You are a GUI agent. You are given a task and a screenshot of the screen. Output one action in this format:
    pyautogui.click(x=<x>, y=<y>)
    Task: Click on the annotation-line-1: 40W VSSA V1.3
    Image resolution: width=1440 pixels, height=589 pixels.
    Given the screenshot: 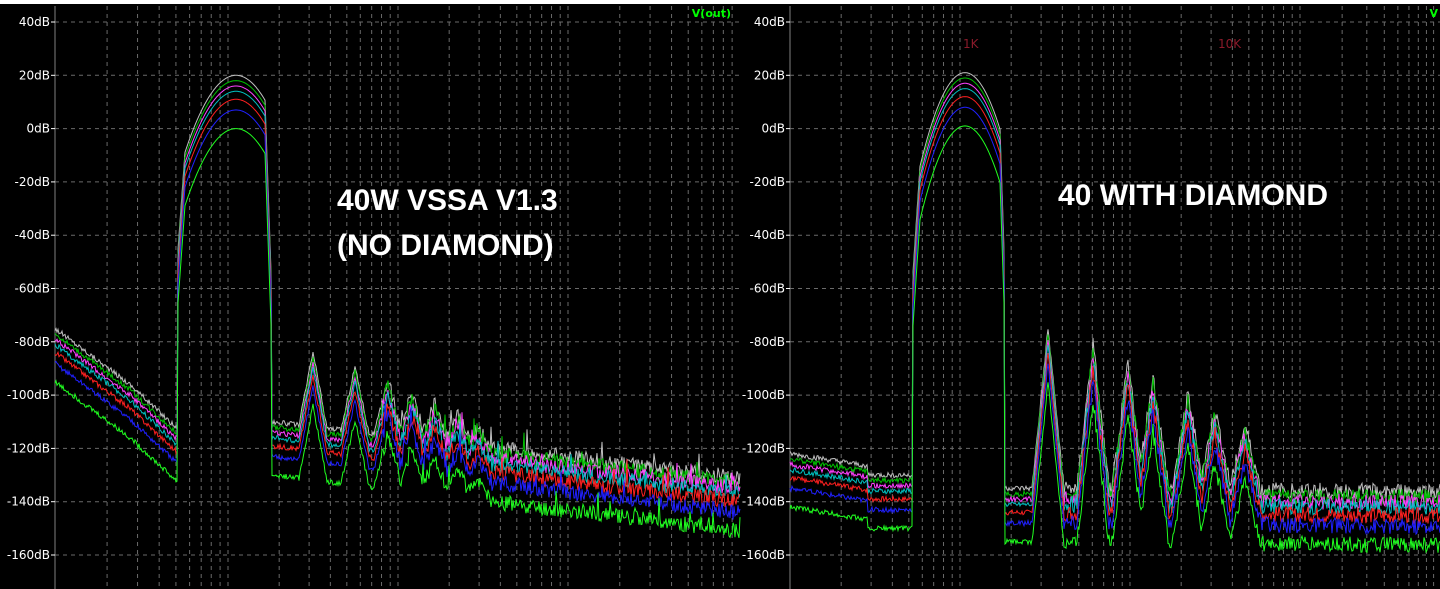 What is the action you would take?
    pyautogui.click(x=447, y=200)
    